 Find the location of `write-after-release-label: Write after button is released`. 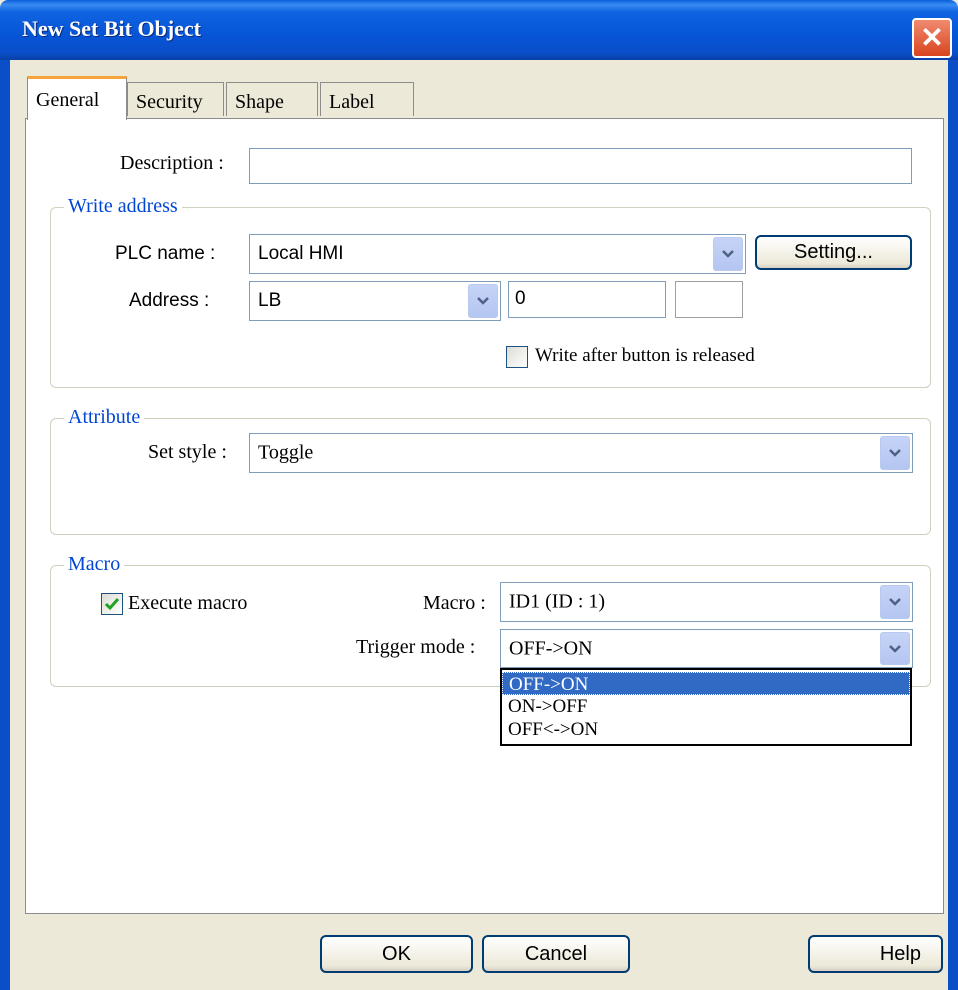

write-after-release-label: Write after button is released is located at coordinates (645, 355).